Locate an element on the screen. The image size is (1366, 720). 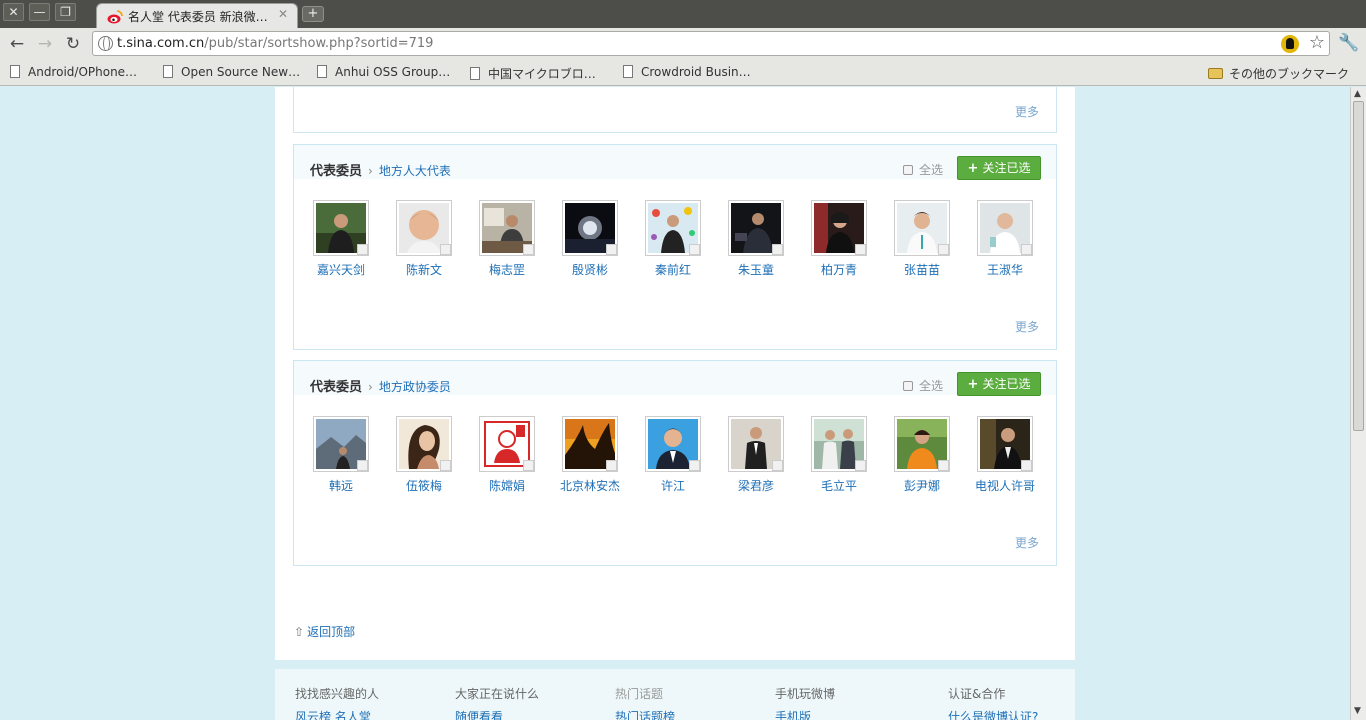
user-name-link: 伍筱梅 is located at coordinates (424, 485).